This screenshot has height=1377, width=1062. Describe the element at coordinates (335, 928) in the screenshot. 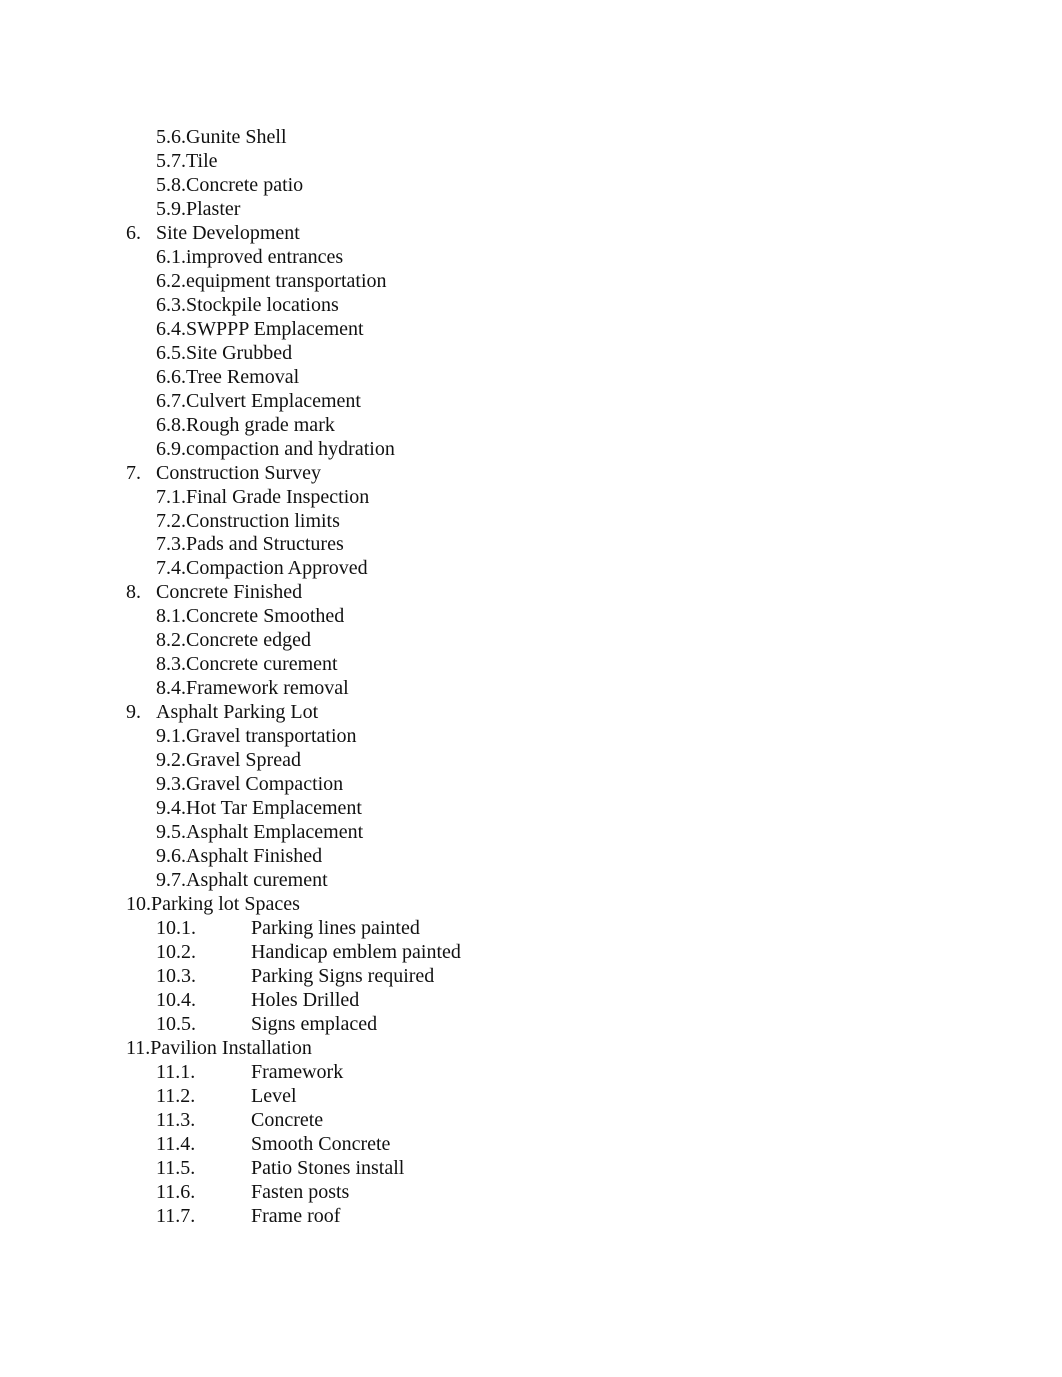

I see `item-text: Parking lines painted` at that location.